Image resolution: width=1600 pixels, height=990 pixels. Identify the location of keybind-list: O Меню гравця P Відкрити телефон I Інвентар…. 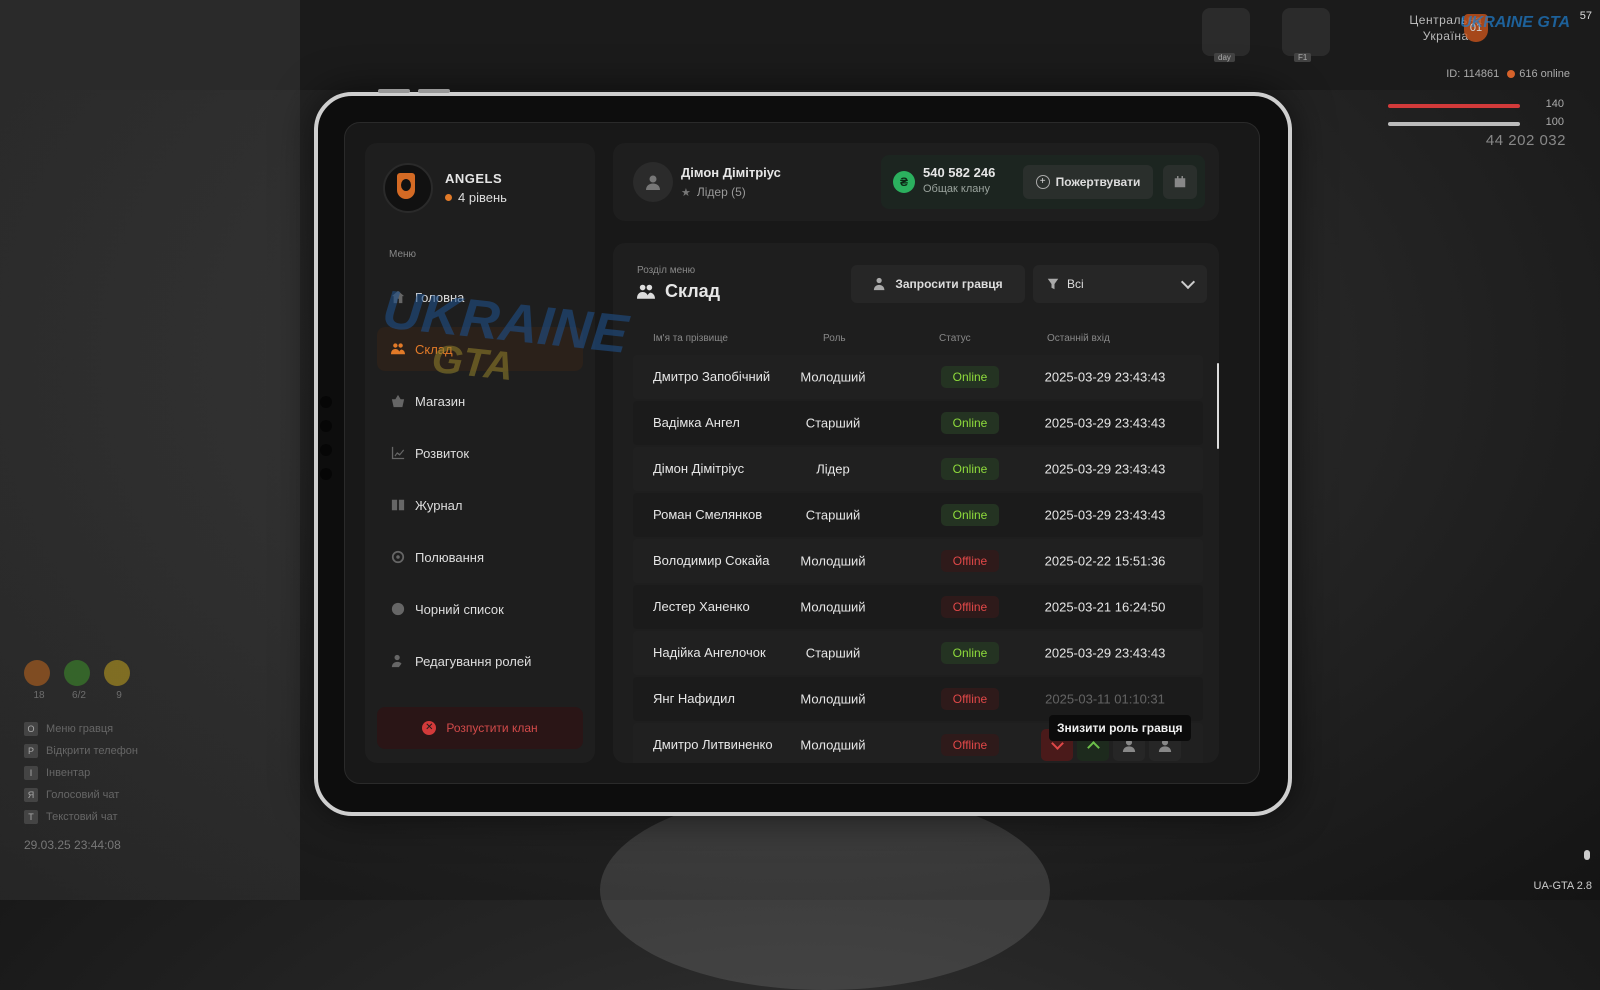
(114, 773).